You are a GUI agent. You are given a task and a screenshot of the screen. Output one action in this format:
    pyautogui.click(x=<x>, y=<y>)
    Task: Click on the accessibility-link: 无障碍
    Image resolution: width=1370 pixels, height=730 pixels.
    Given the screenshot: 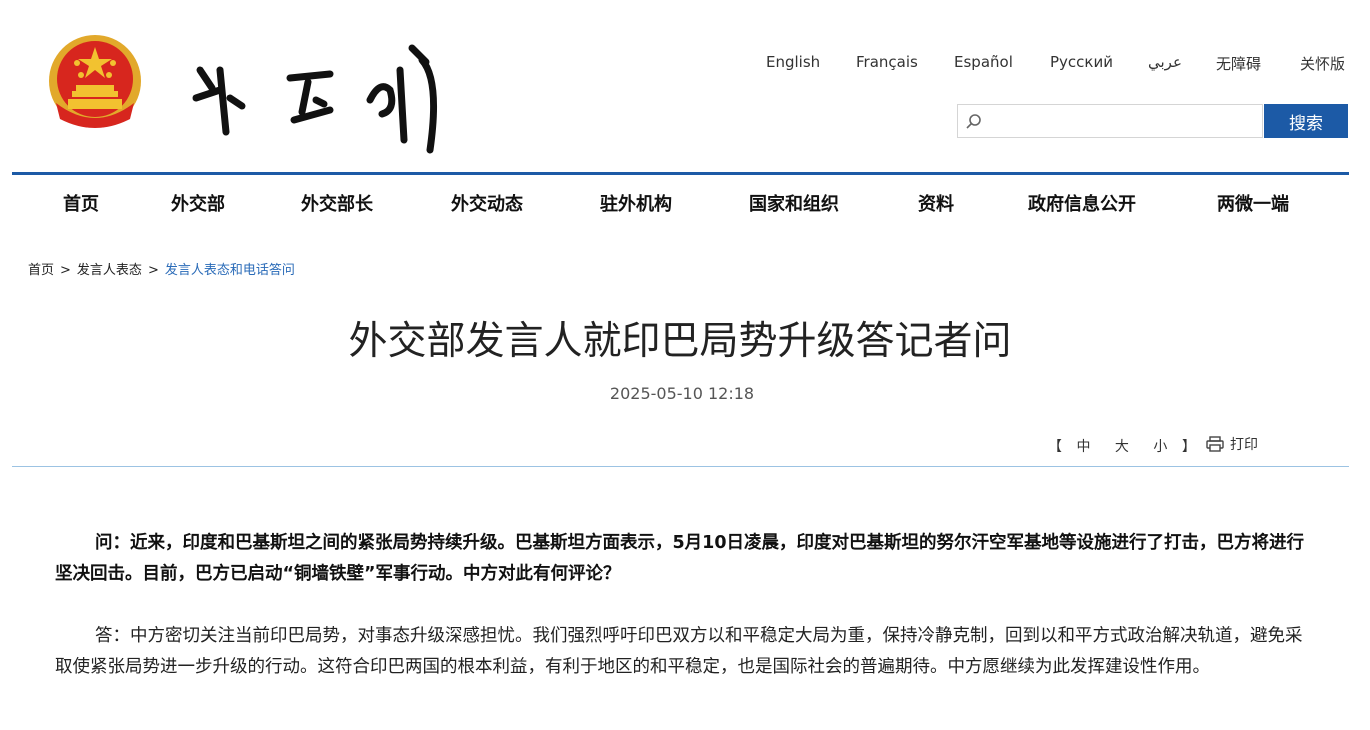 What is the action you would take?
    pyautogui.click(x=1238, y=63)
    